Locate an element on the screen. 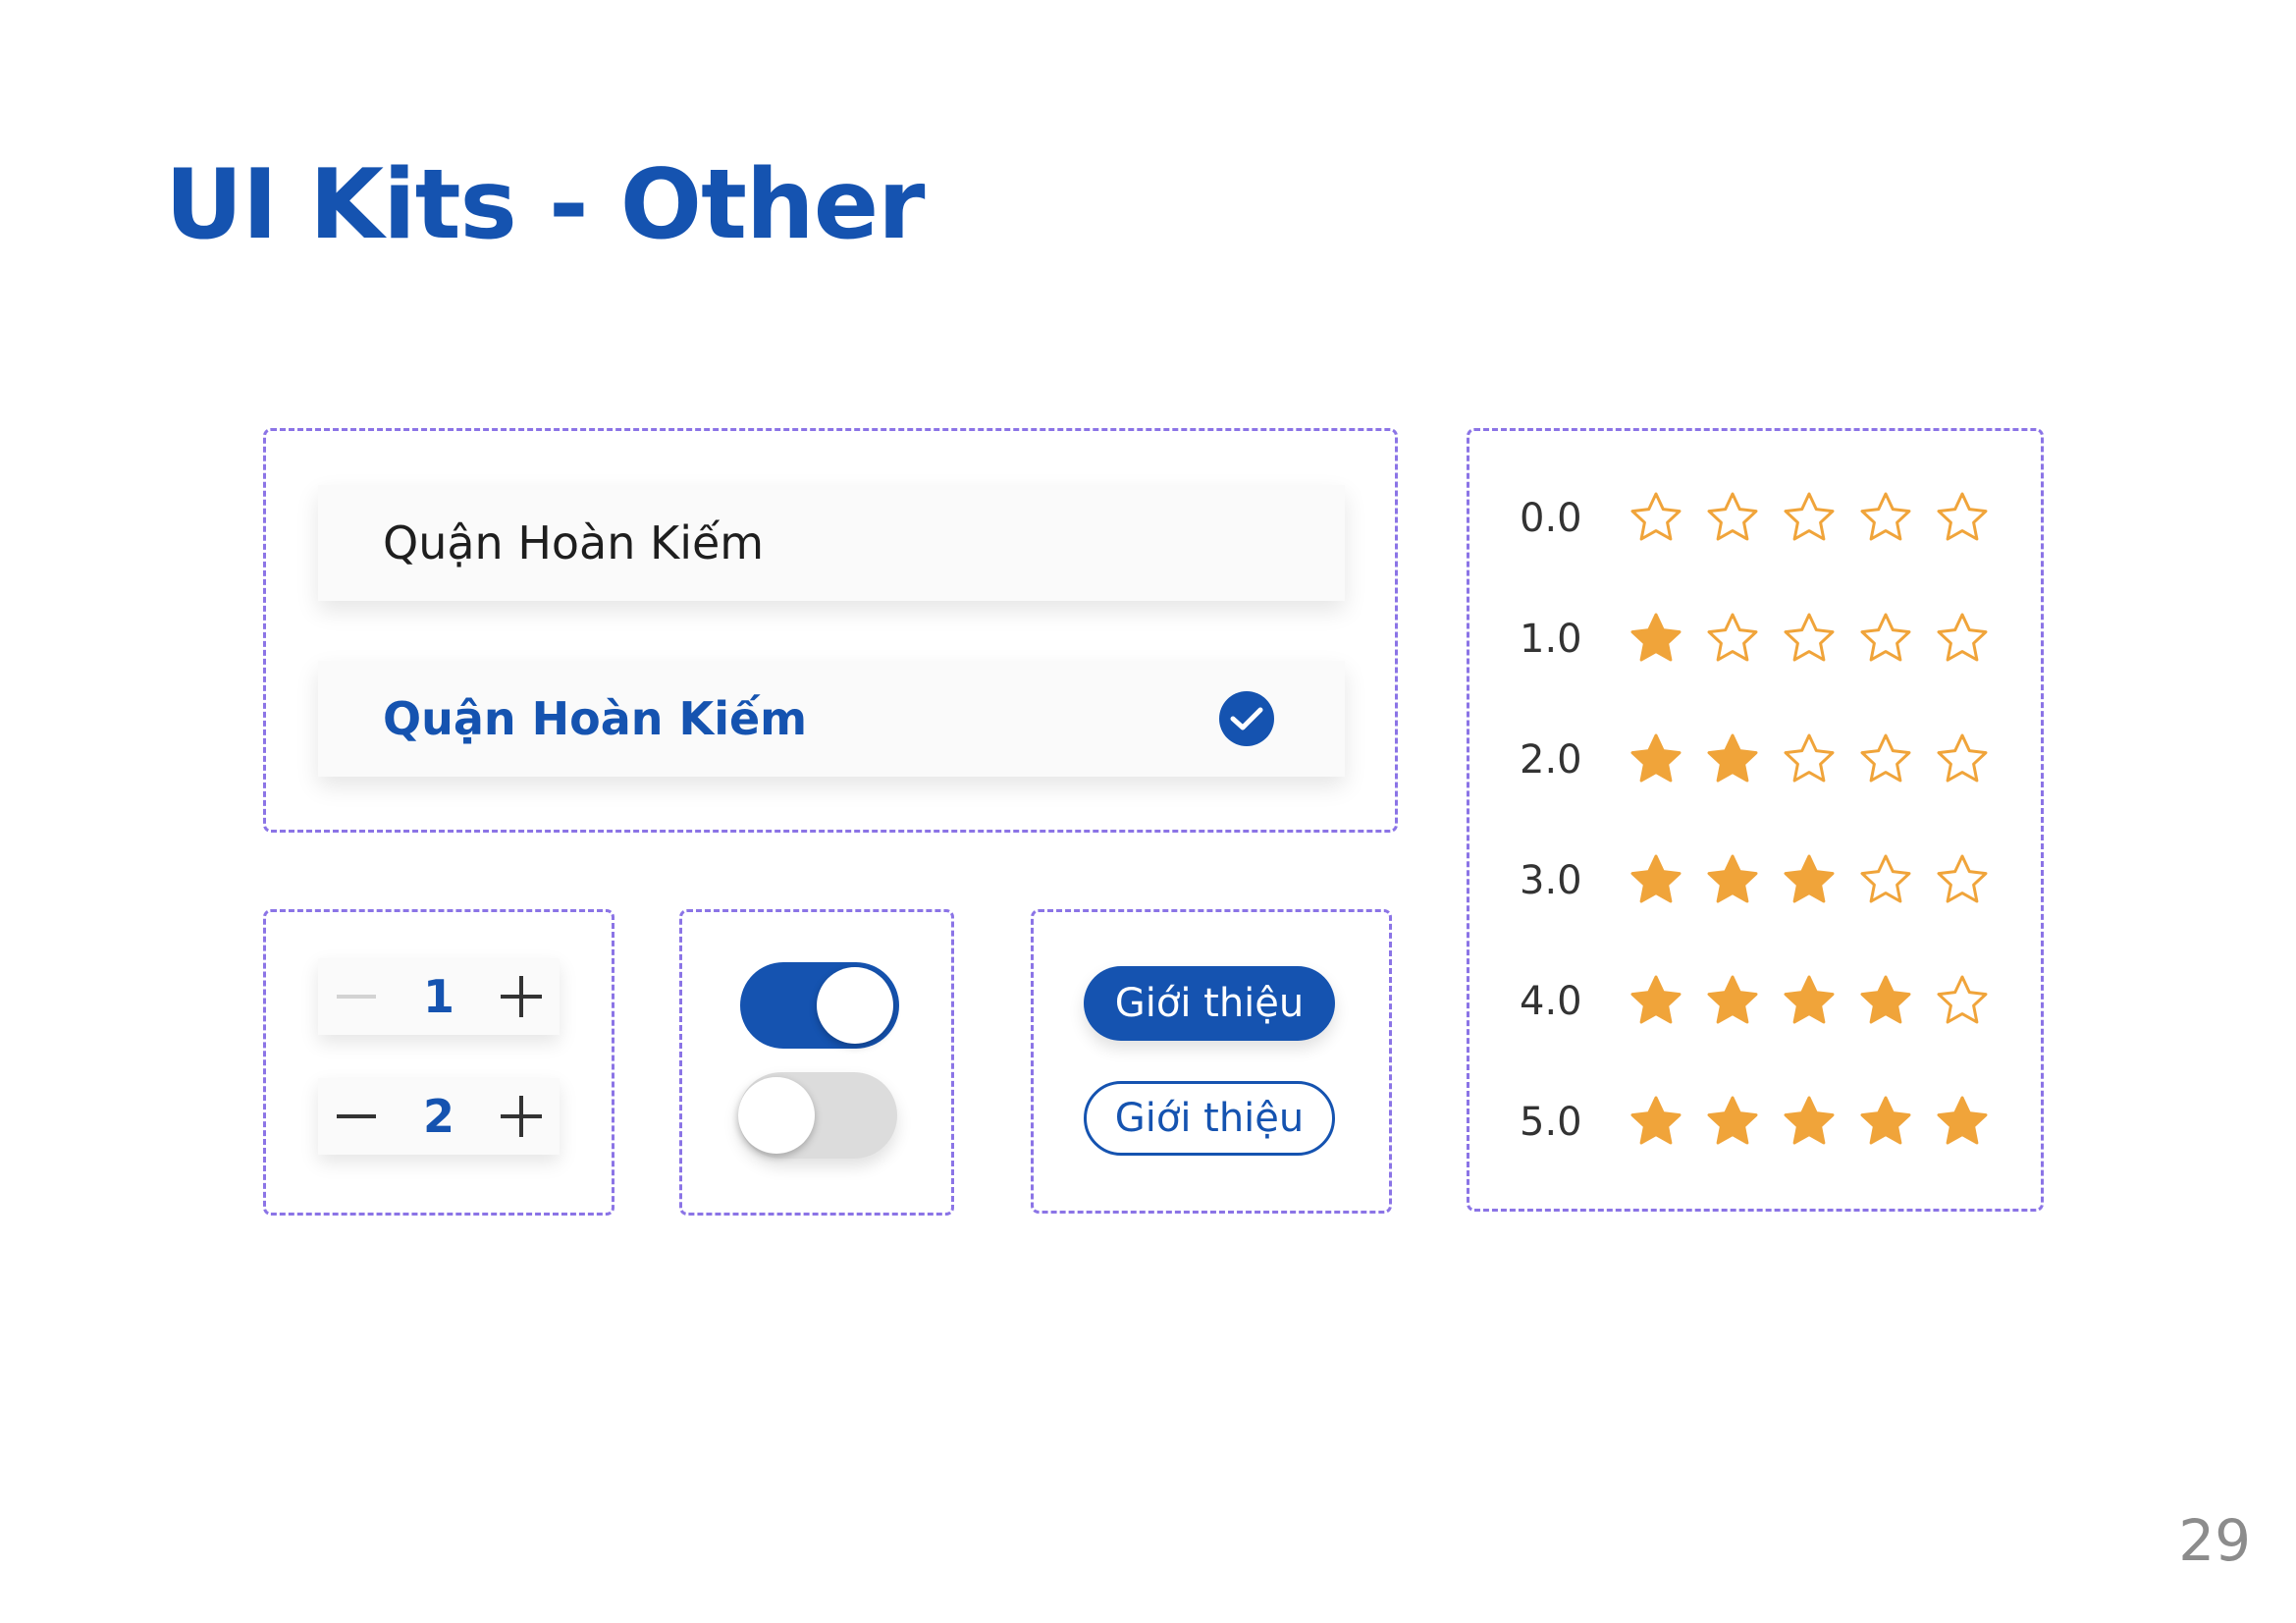 The width and height of the screenshot is (2296, 1623). rating-row: 2.0 is located at coordinates (1755, 760).